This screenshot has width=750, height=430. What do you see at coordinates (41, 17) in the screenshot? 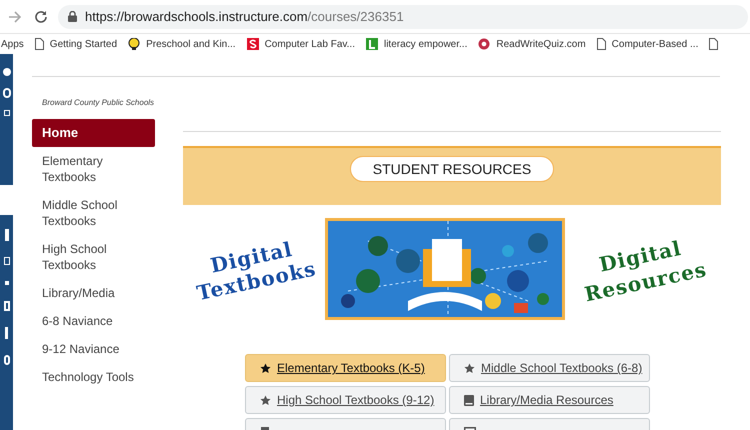
I see `reload-icon` at bounding box center [41, 17].